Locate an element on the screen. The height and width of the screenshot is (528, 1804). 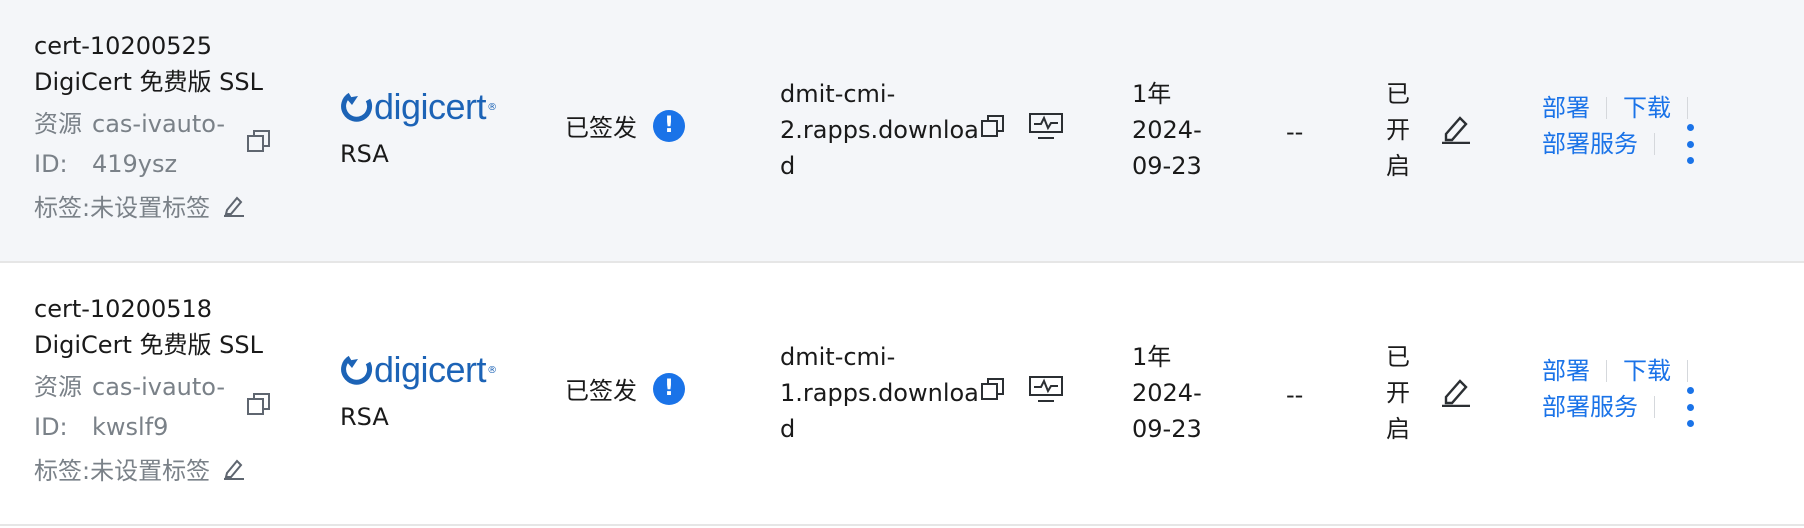
cert-name-cell: cert-10200525 DigiCert 免费版 SSL is located at coordinates (148, 64).